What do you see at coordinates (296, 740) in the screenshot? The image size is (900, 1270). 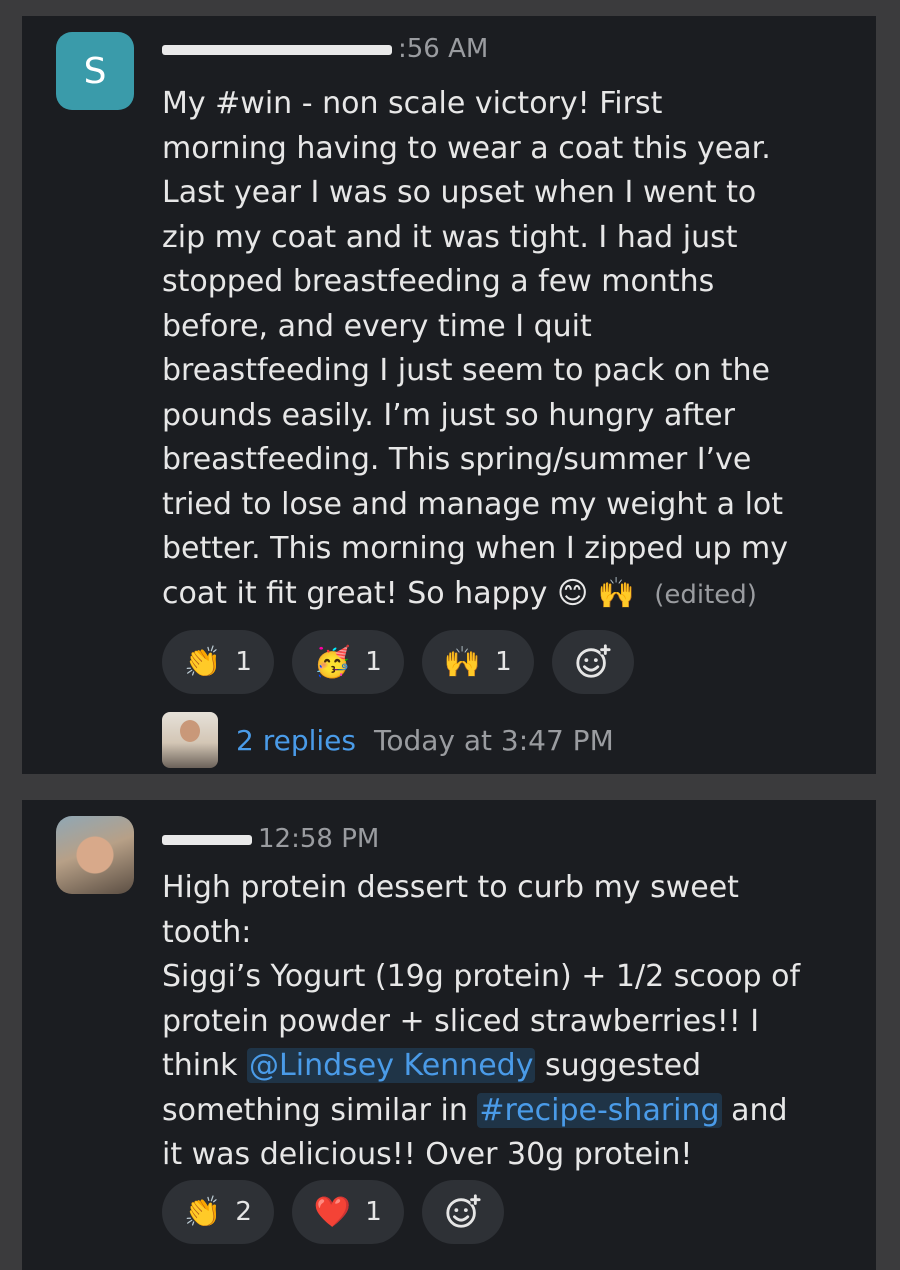 I see `replies-link: 2 replies` at bounding box center [296, 740].